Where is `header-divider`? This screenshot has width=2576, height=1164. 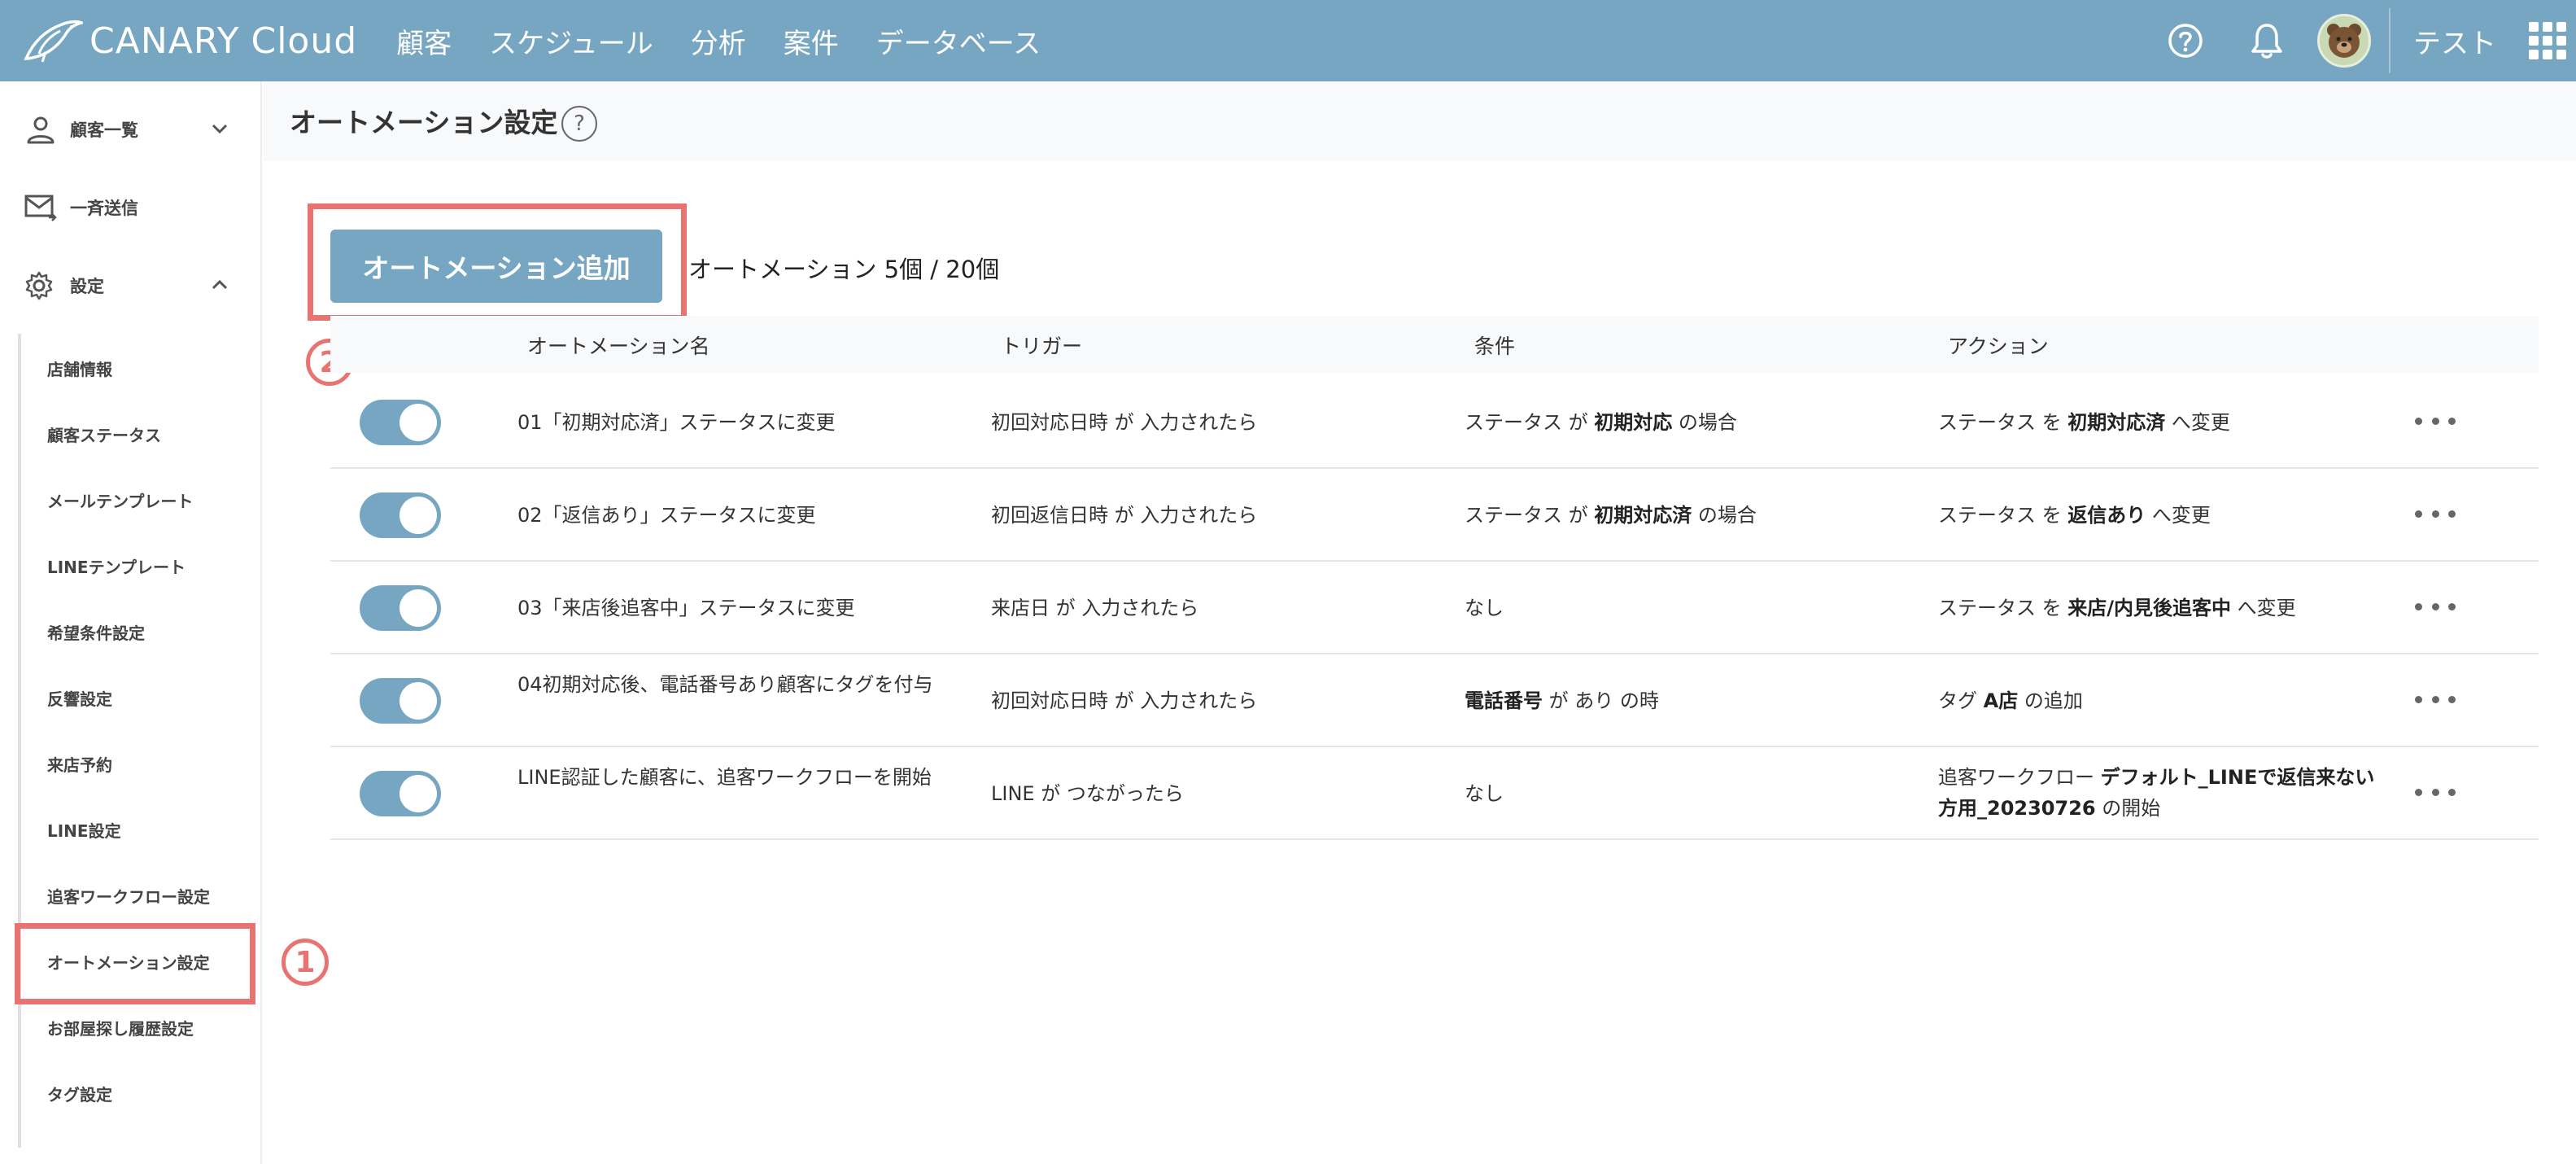 header-divider is located at coordinates (2389, 40).